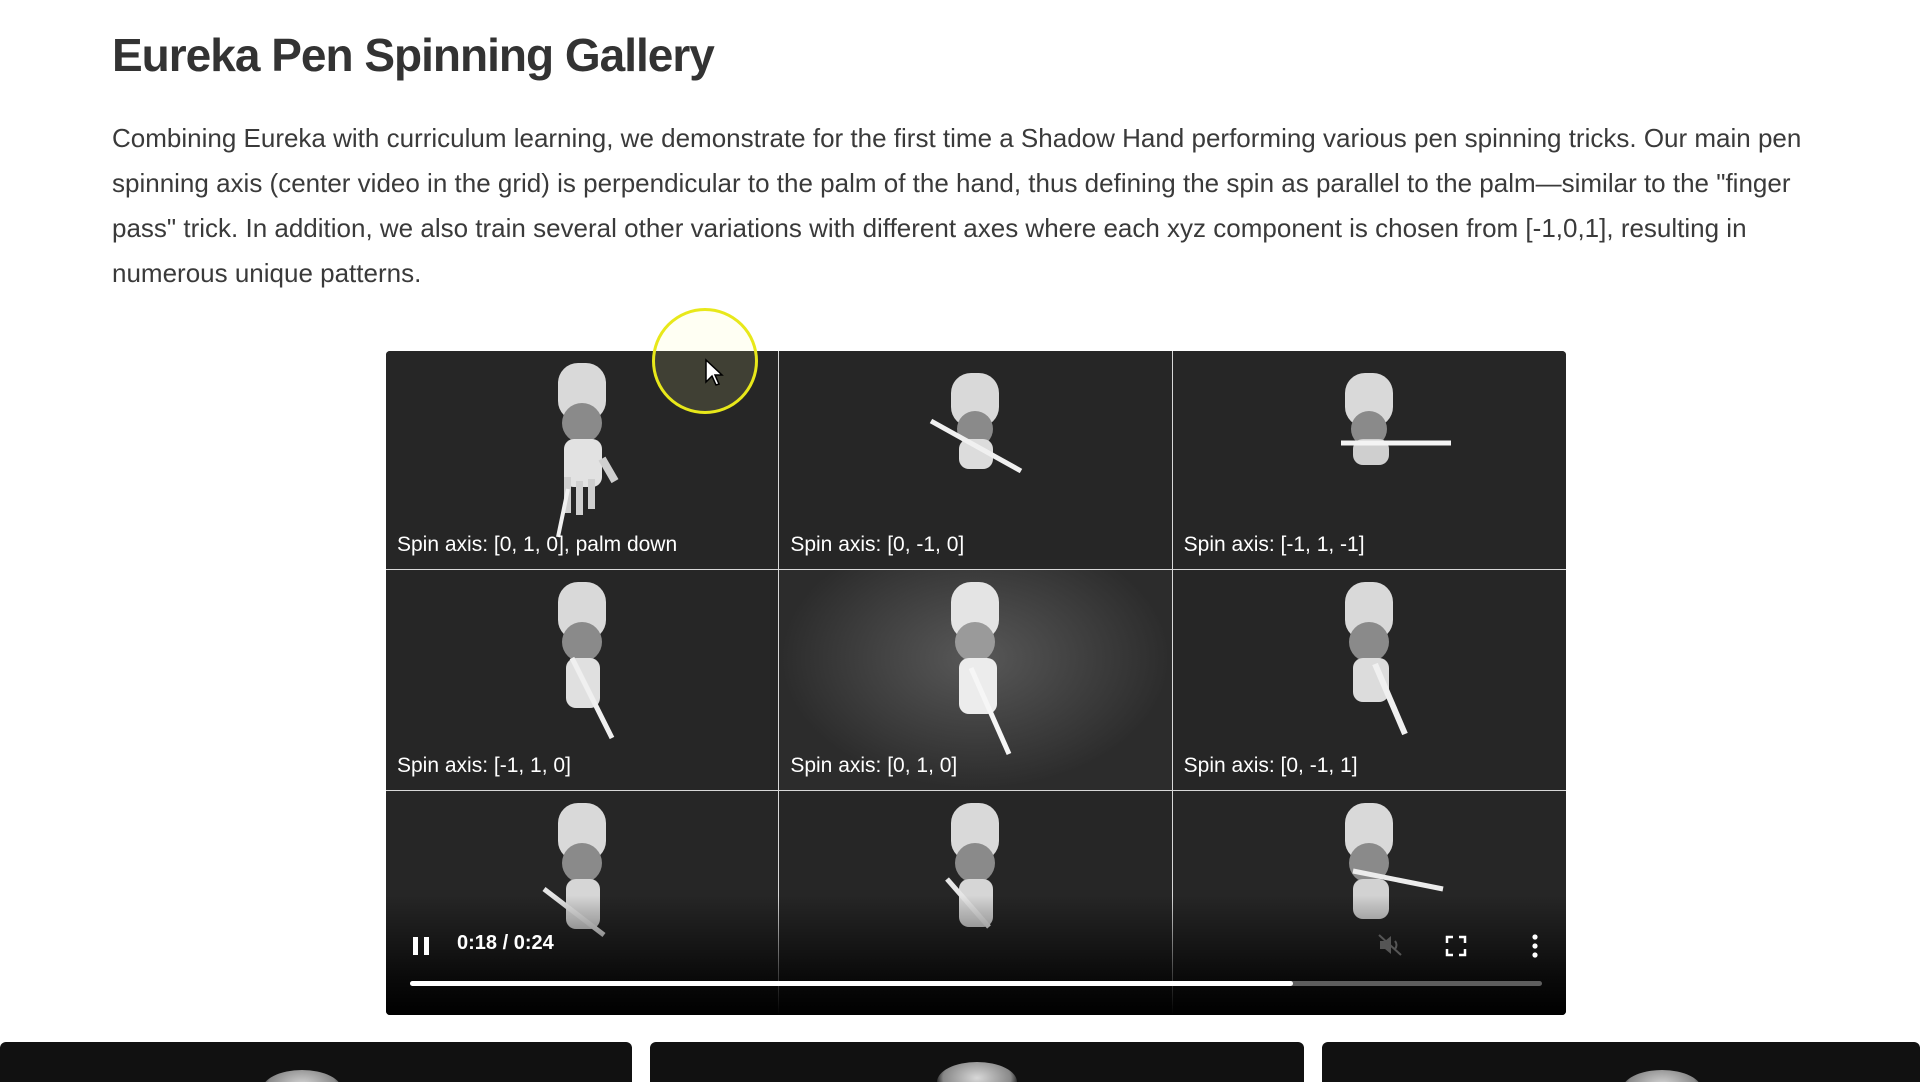  I want to click on fullscreen-icon, so click(1456, 946).